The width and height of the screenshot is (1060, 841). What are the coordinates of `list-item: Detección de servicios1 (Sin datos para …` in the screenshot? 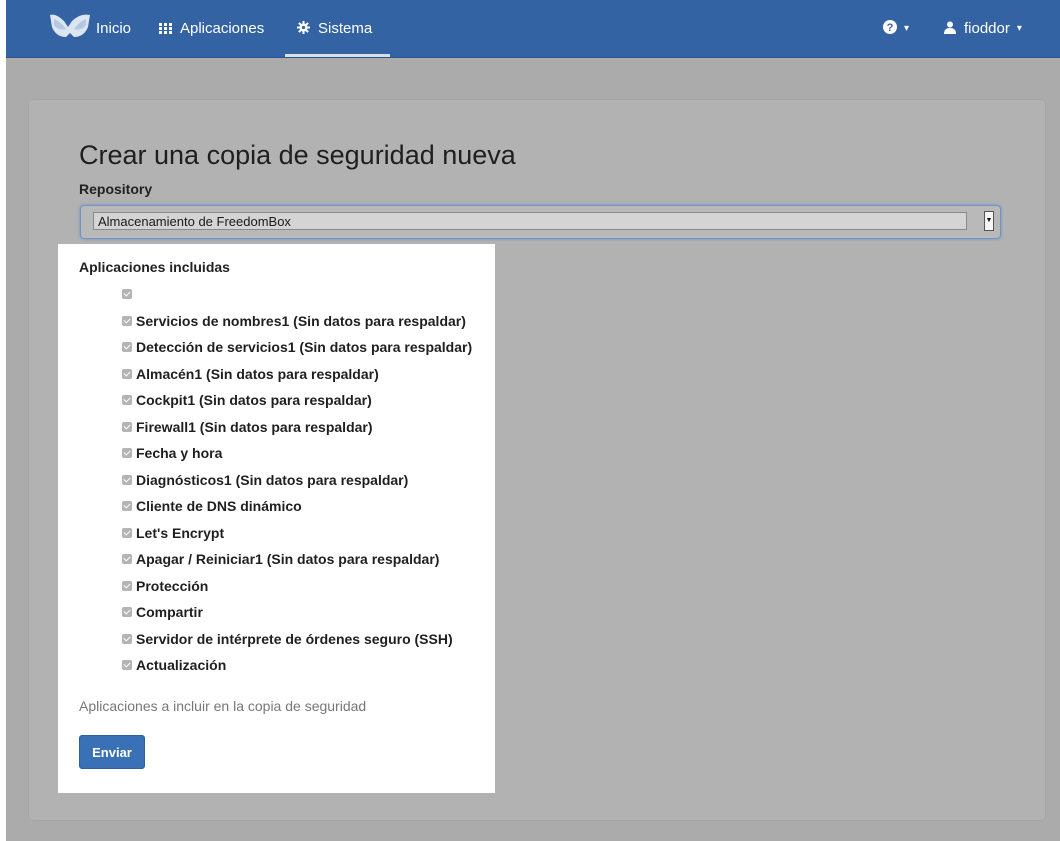 It's located at (297, 347).